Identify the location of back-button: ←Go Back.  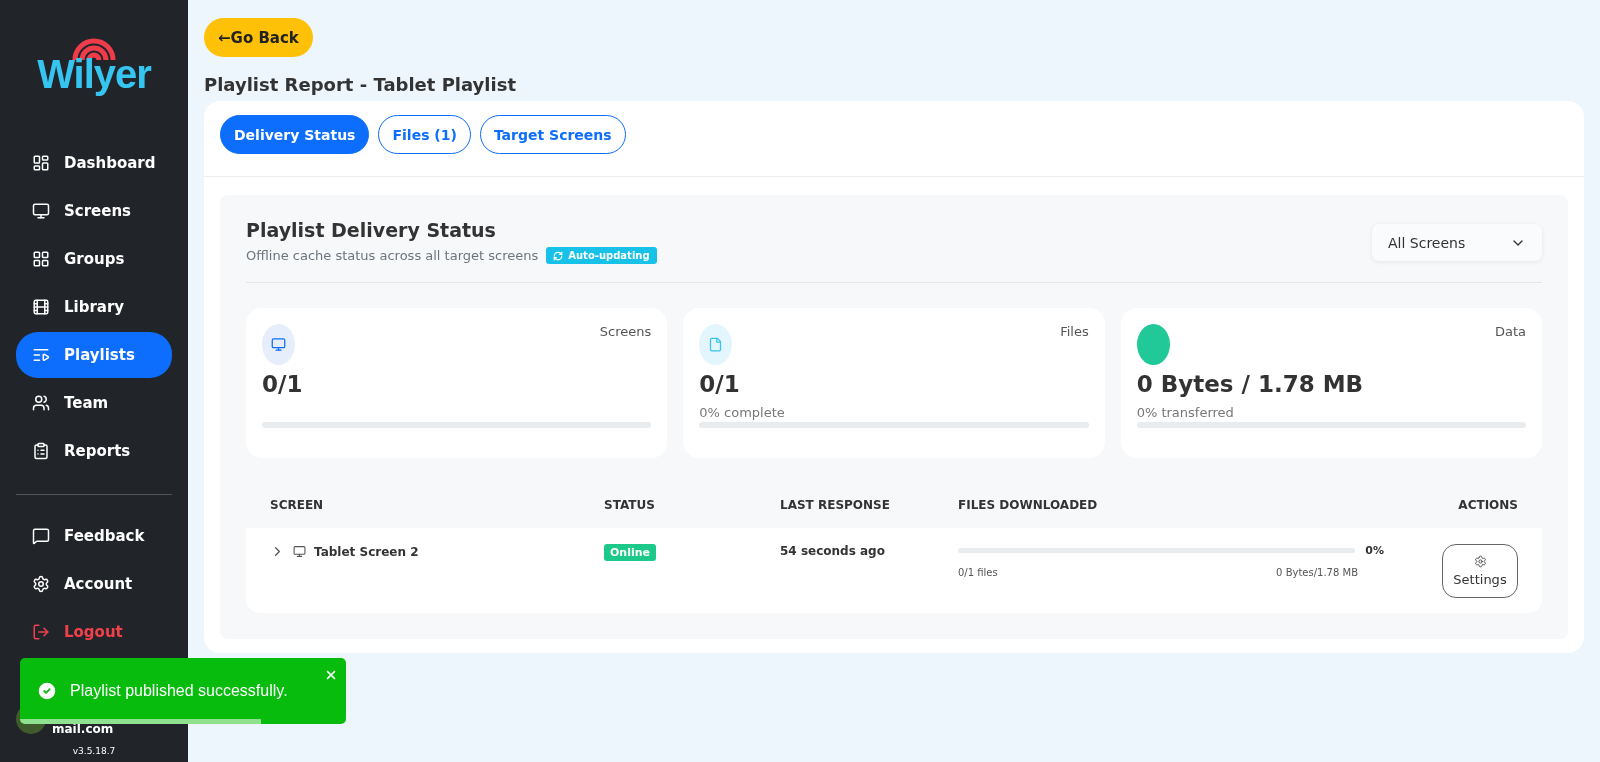
(258, 37).